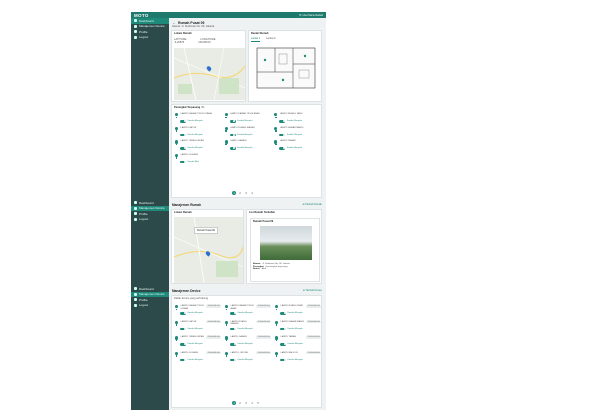  Describe the element at coordinates (248, 131) in the screenshot. I see `device-item: LAMPU RUANG MAKAN Kondisi Menyala` at that location.